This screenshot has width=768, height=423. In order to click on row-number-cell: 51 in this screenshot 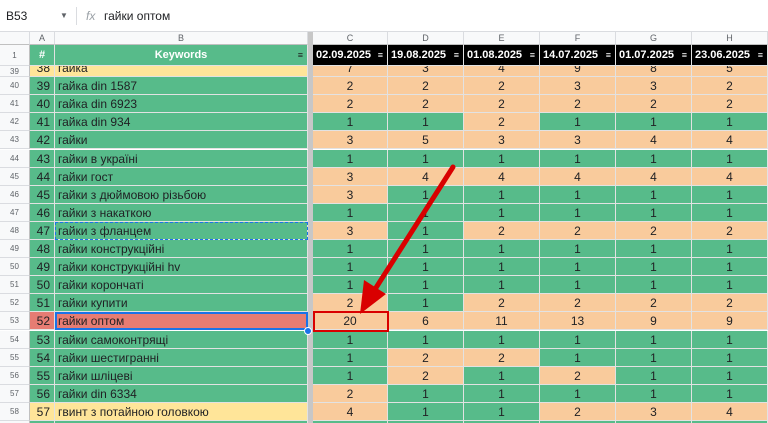, I will do `click(42, 303)`.